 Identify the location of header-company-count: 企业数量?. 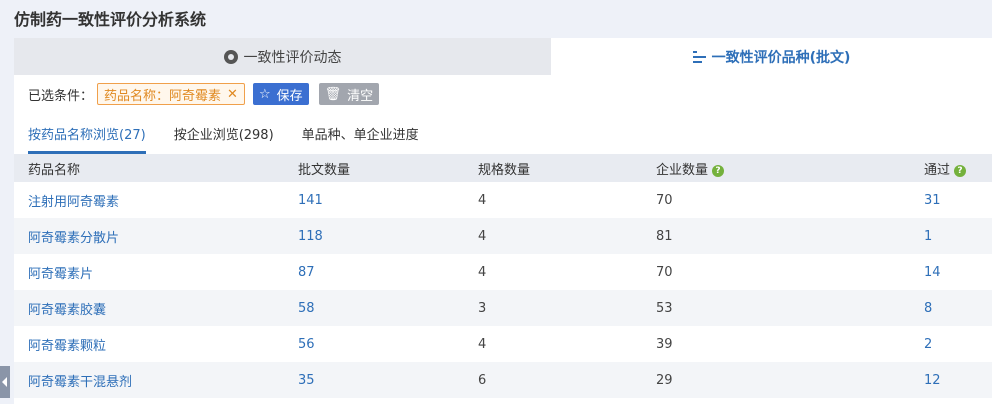
(776, 168).